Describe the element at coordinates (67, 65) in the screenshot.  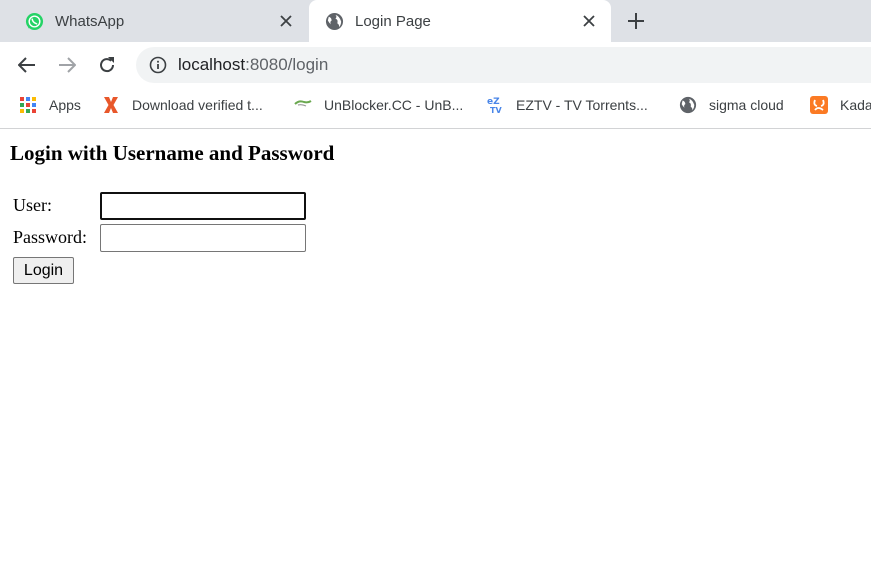
I see `forward-arrow-icon` at that location.